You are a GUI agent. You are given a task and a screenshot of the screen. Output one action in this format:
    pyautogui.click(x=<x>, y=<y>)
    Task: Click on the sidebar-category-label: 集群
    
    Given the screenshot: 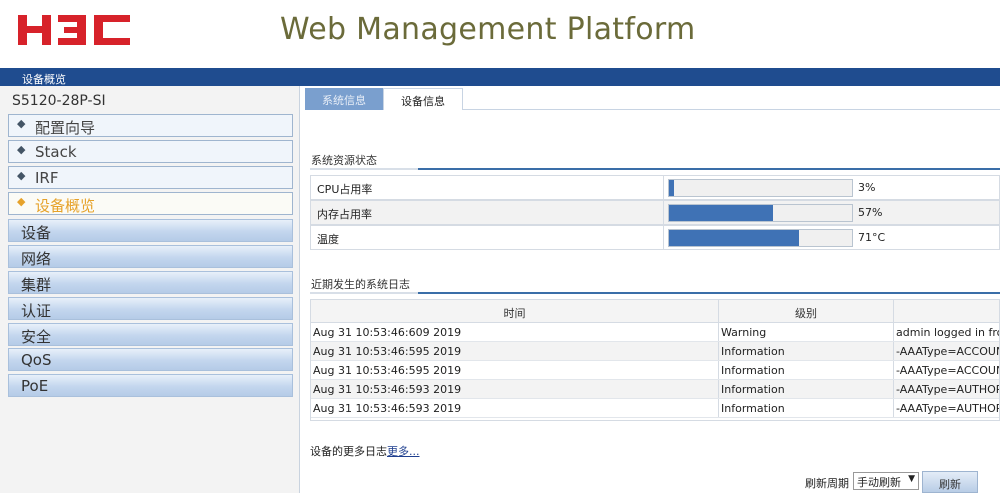 What is the action you would take?
    pyautogui.click(x=36, y=285)
    